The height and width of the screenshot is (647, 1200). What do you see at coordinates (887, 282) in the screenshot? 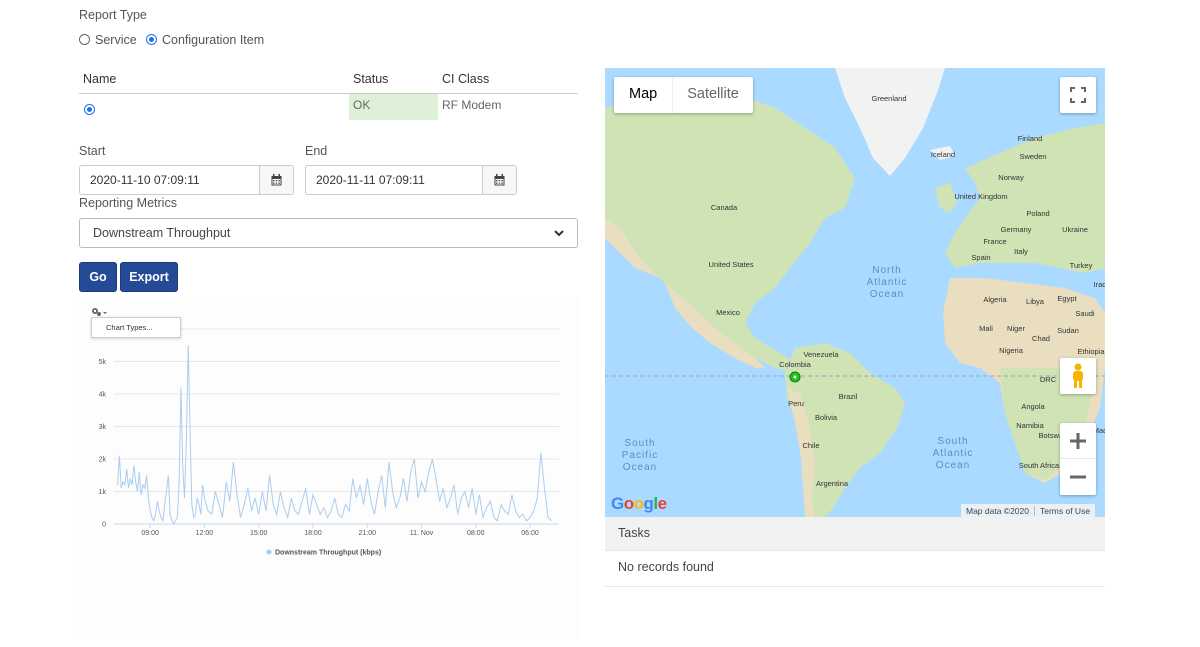
I see `ocean-label: Atlantic` at bounding box center [887, 282].